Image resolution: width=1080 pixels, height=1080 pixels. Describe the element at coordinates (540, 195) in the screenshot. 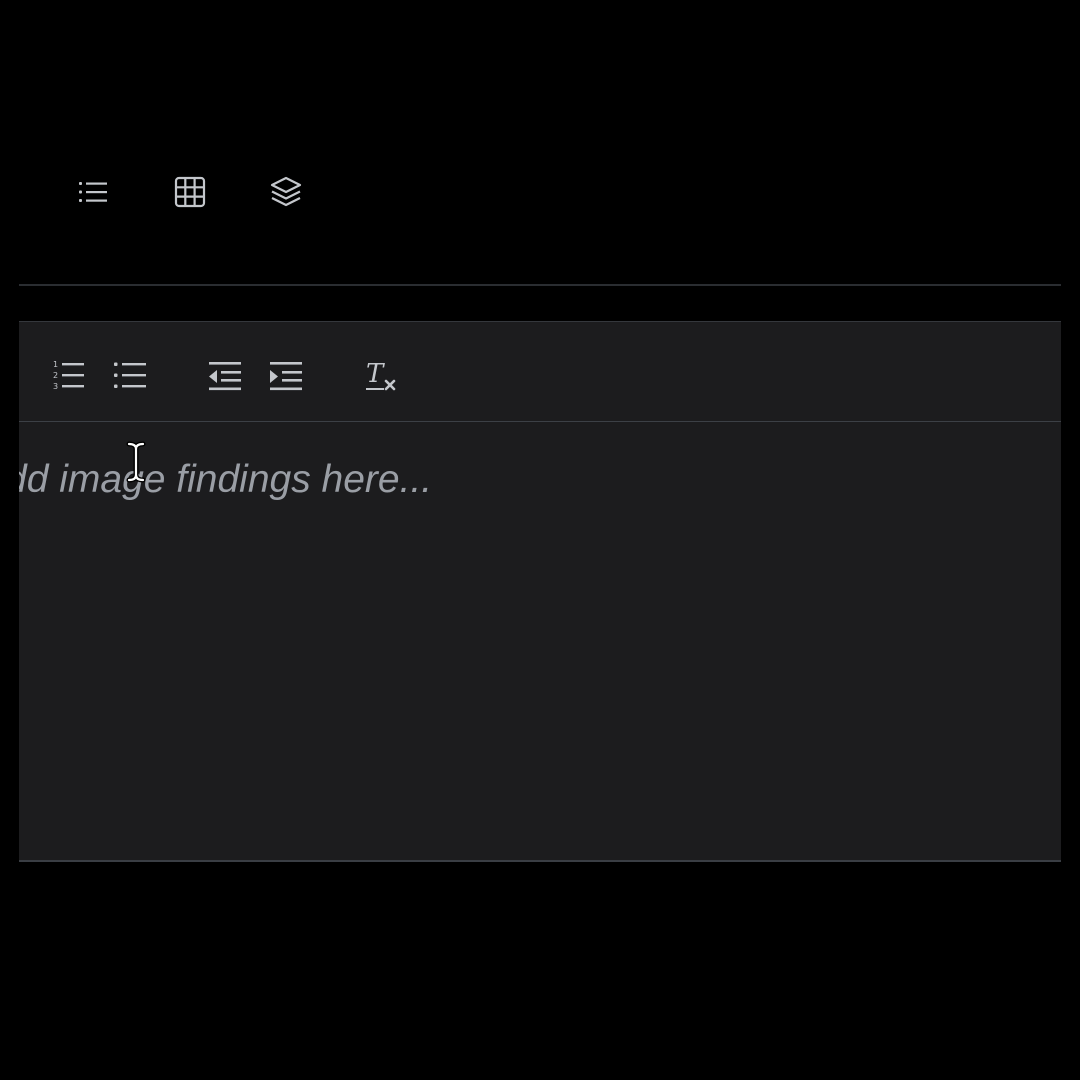

I see `top-toolbar` at that location.